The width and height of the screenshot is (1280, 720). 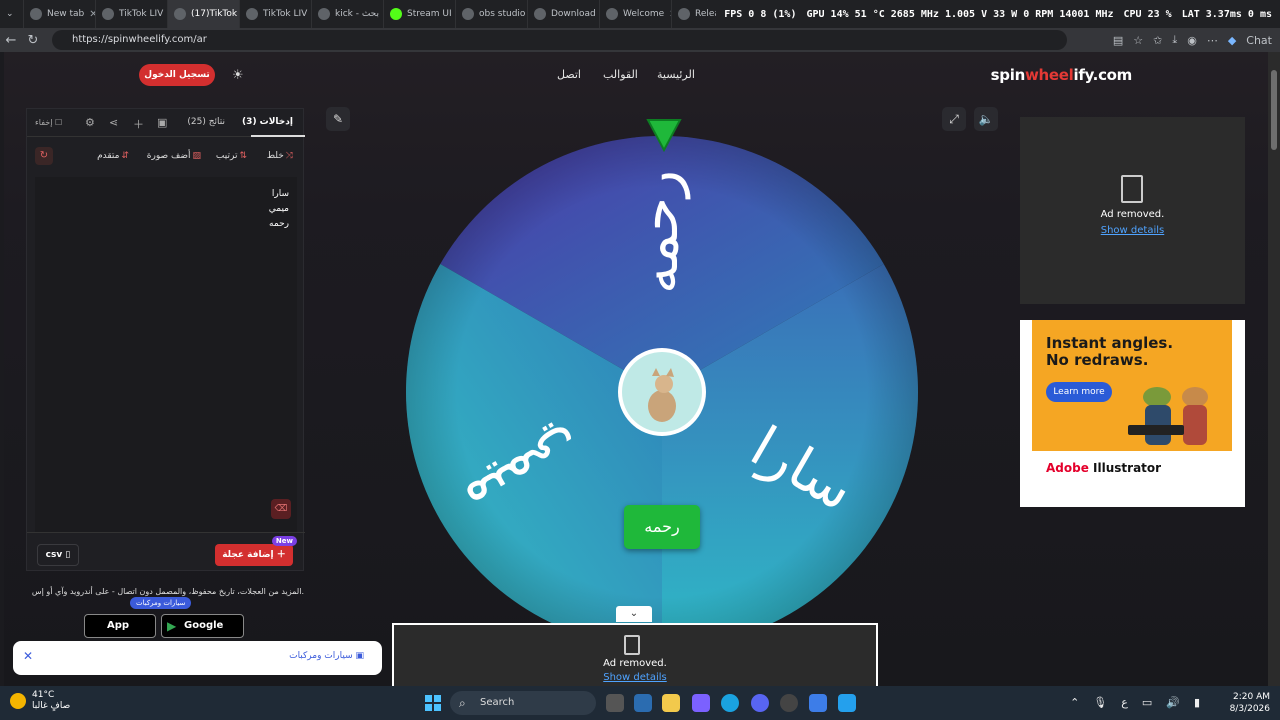 I want to click on weather-widget: 41°C صافٍ غالبا, so click(x=40, y=701).